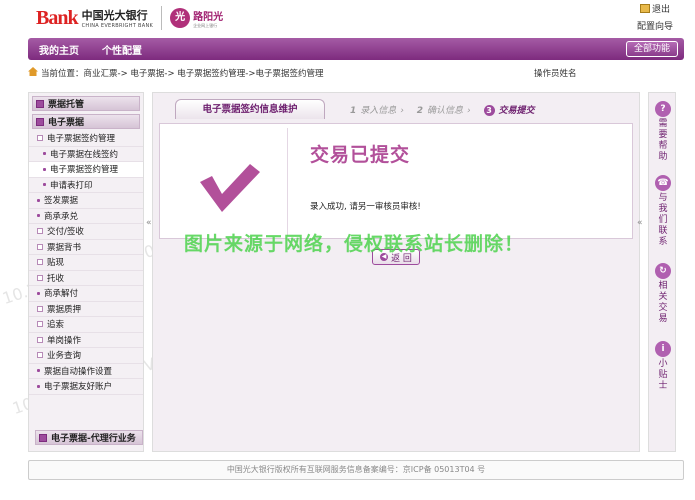 Image resolution: width=695 pixels, height=500 pixels. I want to click on home-icon, so click(33, 71).